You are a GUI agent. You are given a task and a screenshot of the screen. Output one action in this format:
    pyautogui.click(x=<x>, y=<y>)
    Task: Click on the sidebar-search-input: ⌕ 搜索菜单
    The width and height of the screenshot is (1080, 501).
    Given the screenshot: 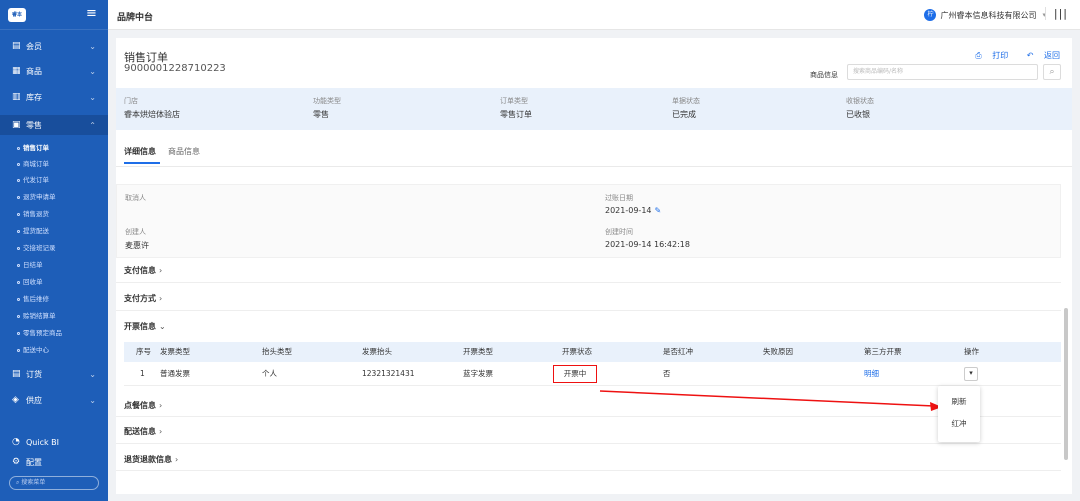 What is the action you would take?
    pyautogui.click(x=54, y=483)
    